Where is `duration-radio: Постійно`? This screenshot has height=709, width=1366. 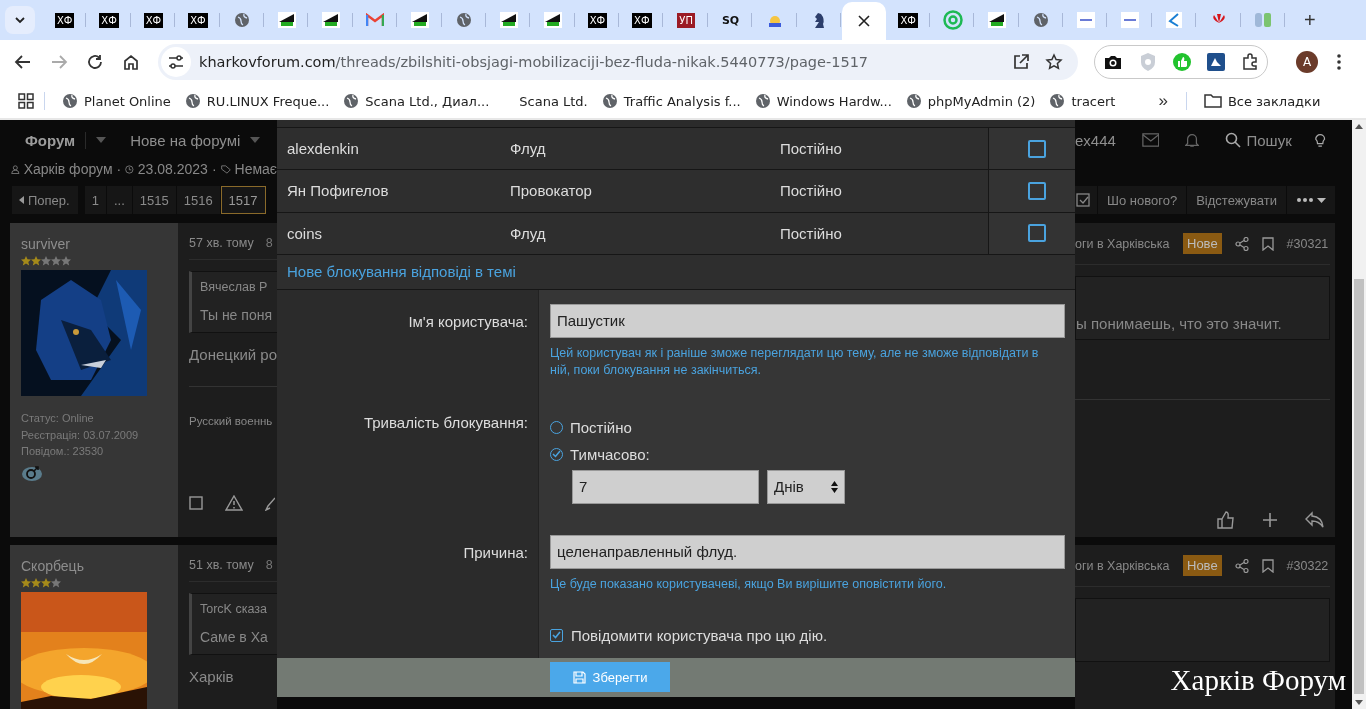 duration-radio: Постійно is located at coordinates (807, 427).